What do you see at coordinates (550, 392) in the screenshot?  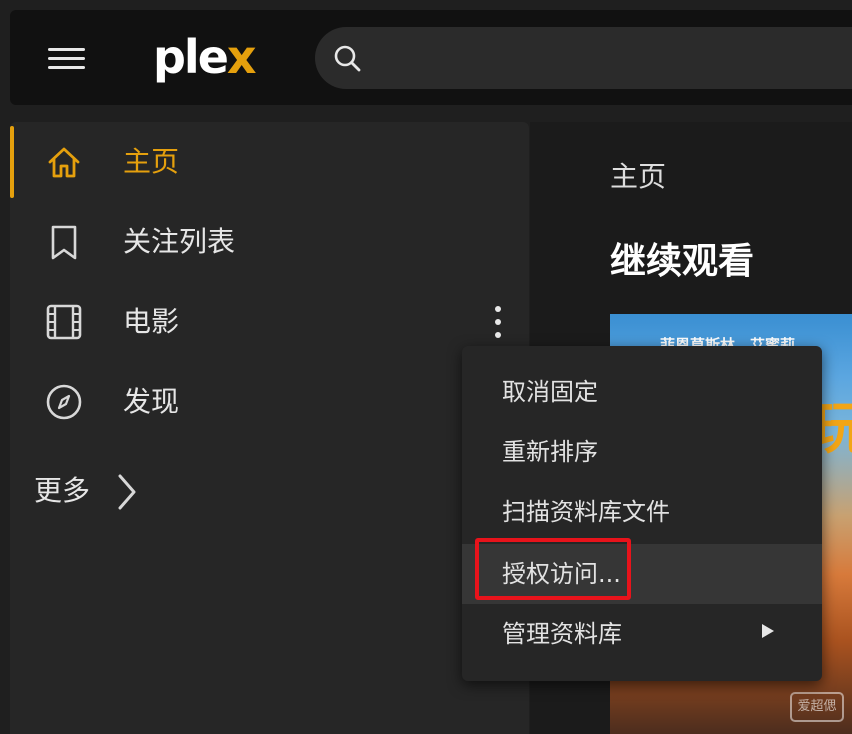 I see `menu-item-label: 取消固定` at bounding box center [550, 392].